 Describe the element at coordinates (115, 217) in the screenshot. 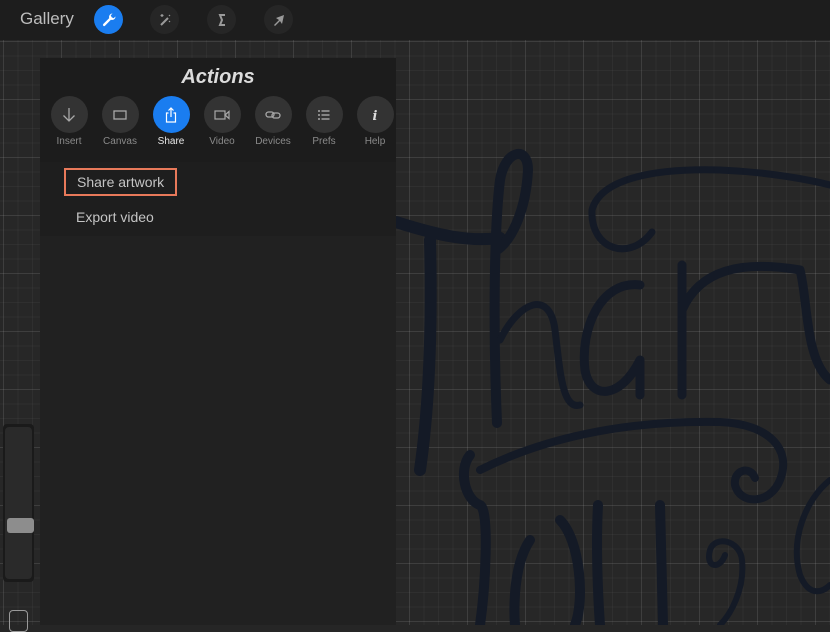

I see `export-video-item: Export video` at that location.